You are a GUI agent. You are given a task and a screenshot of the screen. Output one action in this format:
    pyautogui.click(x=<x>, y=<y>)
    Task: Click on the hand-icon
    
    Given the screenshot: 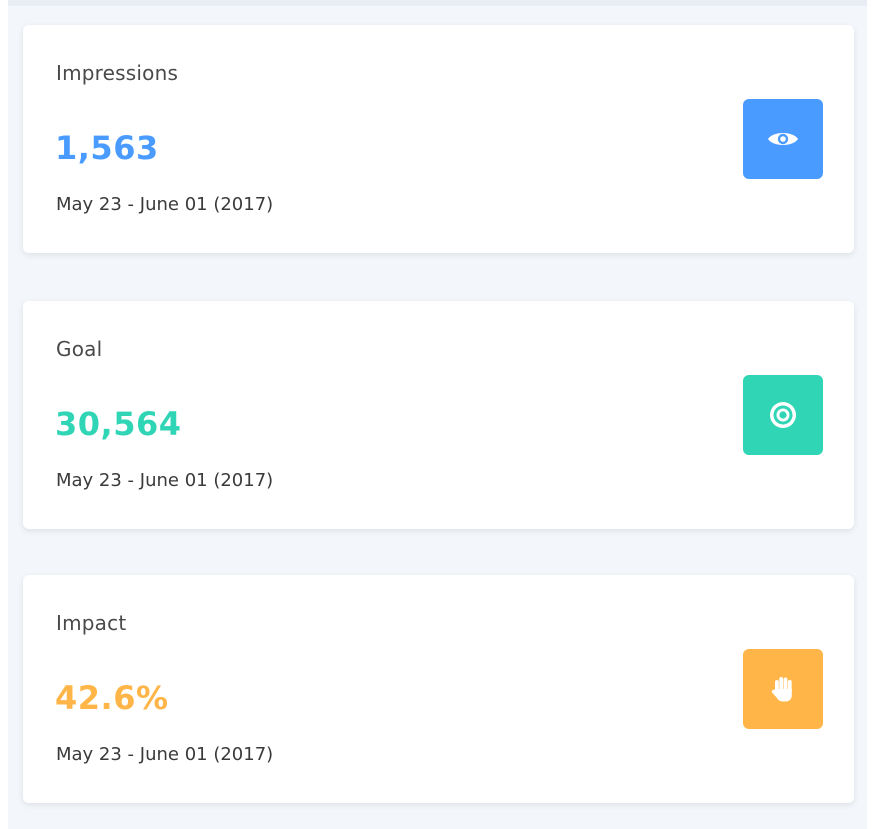 What is the action you would take?
    pyautogui.click(x=781, y=689)
    